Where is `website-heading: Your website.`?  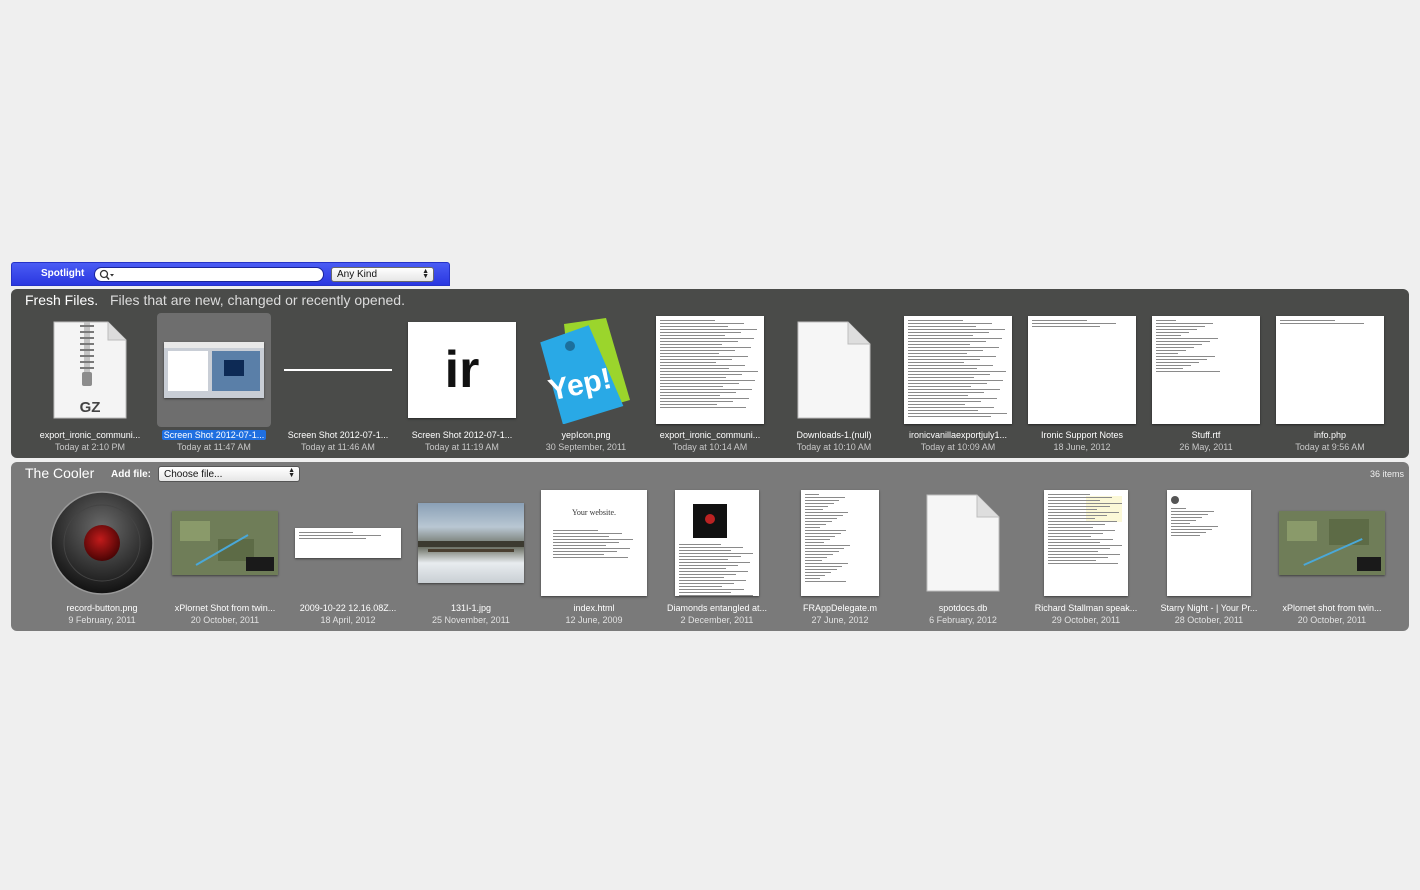 website-heading: Your website. is located at coordinates (594, 512).